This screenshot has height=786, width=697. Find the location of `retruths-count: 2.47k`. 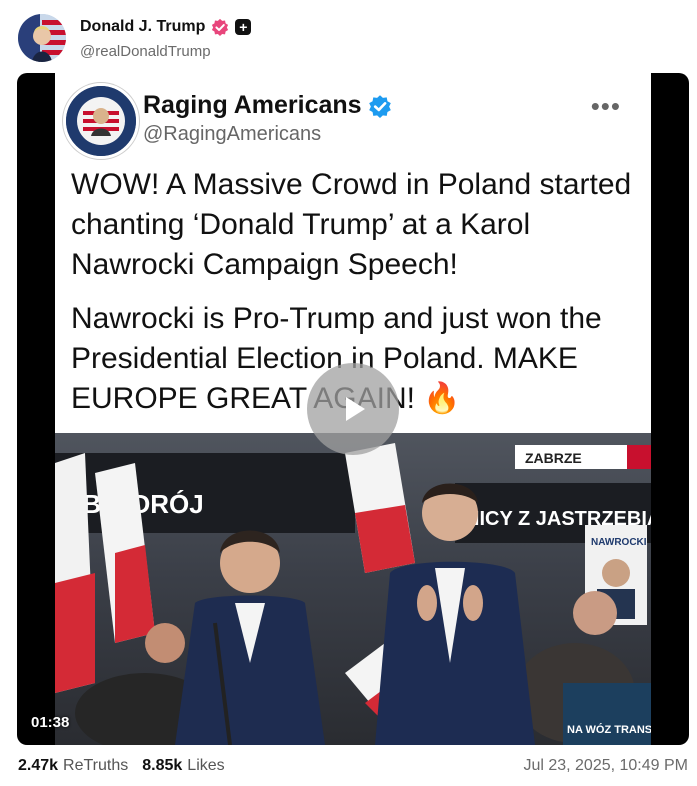

retruths-count: 2.47k is located at coordinates (38, 766).